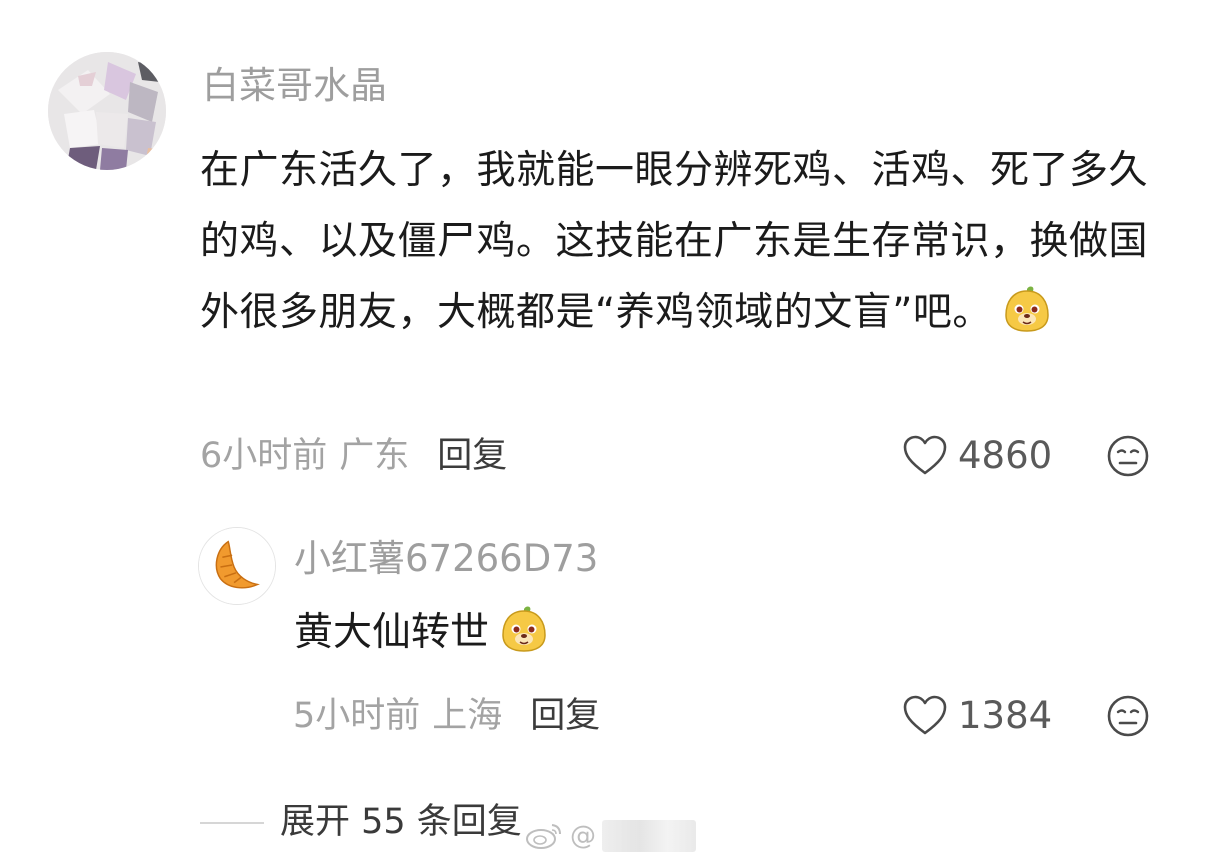  I want to click on comment-like-button: 4860, so click(977, 456).